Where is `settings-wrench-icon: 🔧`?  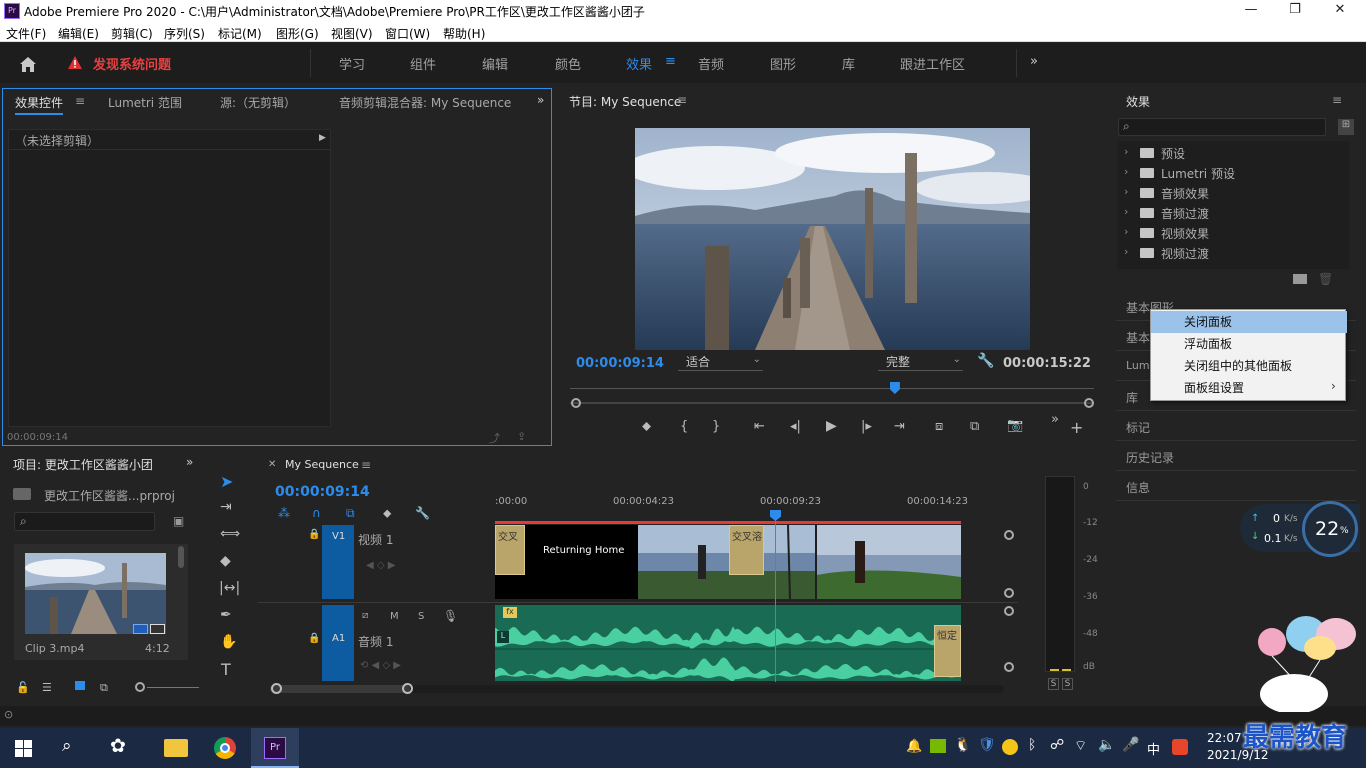 settings-wrench-icon: 🔧 is located at coordinates (985, 361).